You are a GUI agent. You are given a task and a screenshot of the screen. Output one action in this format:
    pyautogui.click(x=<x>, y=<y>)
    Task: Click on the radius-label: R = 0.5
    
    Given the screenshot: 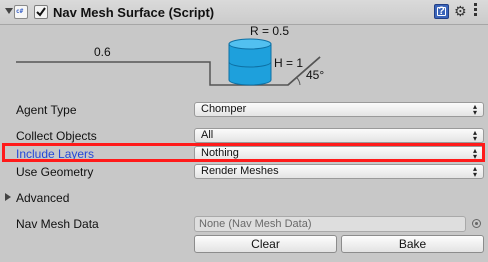 What is the action you would take?
    pyautogui.click(x=269, y=31)
    